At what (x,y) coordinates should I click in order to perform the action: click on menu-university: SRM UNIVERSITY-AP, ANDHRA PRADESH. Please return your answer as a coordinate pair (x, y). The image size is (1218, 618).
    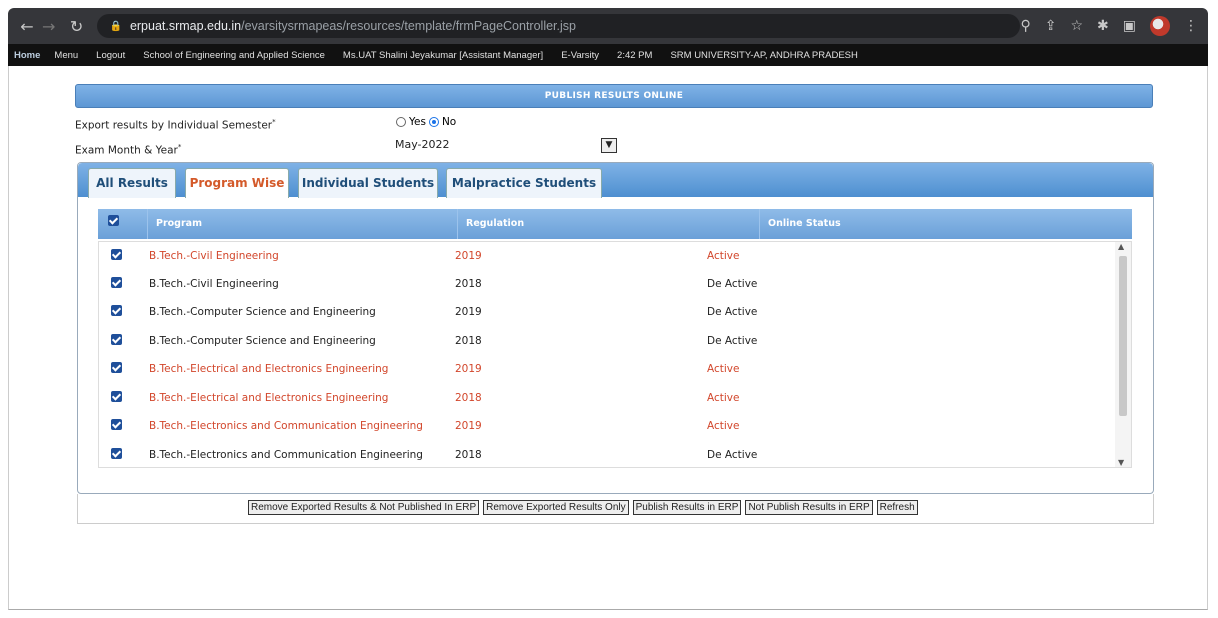
    Looking at the image, I should click on (764, 55).